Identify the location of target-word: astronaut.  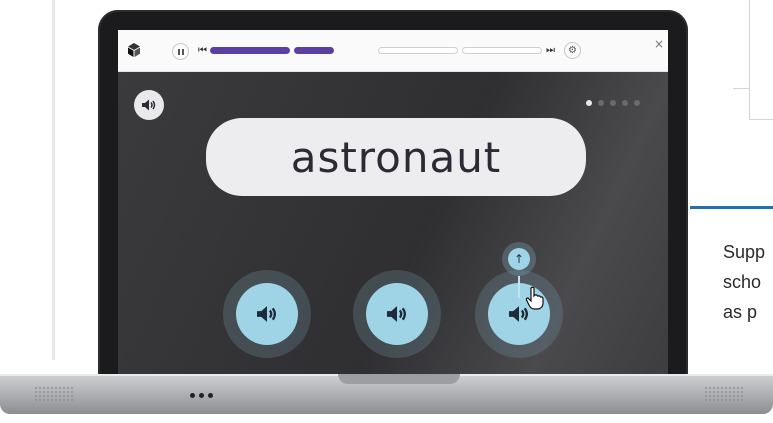
(396, 157).